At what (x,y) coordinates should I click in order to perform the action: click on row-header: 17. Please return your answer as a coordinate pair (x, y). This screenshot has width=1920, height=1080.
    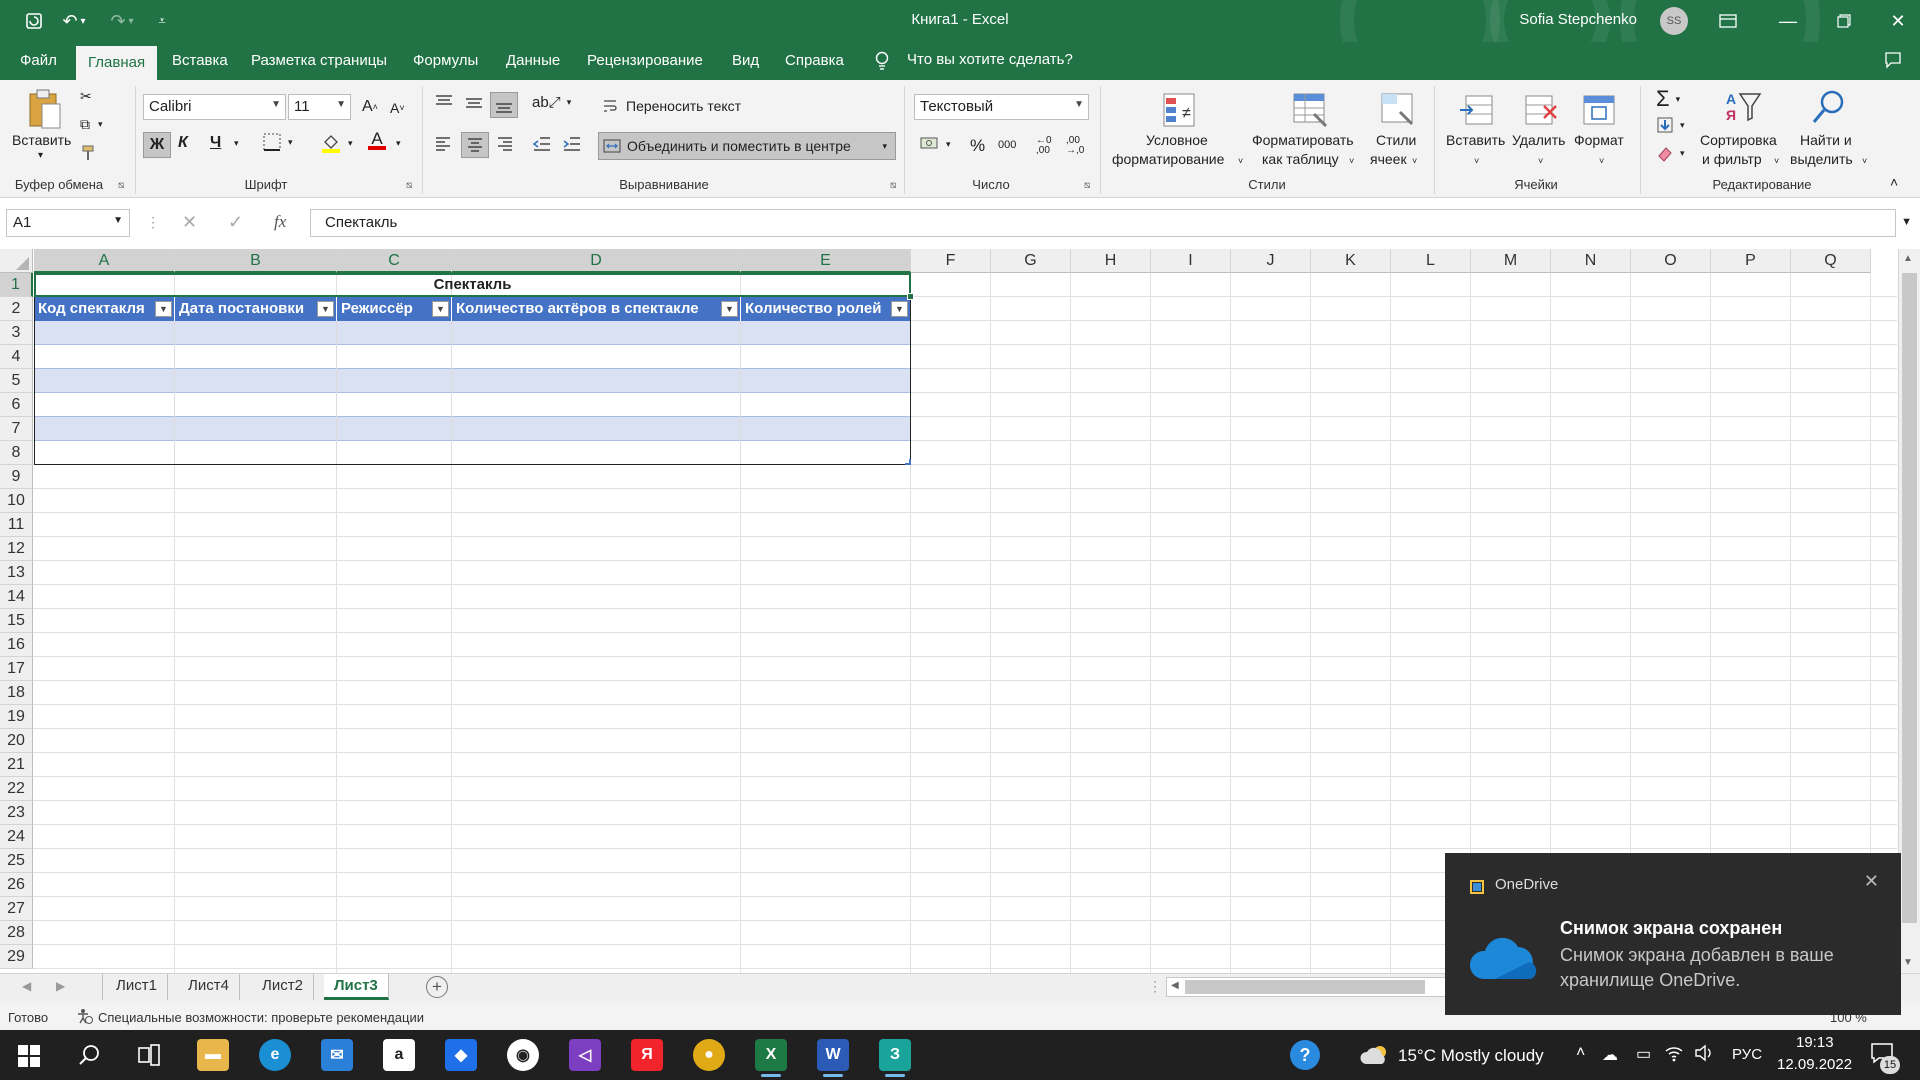
    Looking at the image, I should click on (16, 669).